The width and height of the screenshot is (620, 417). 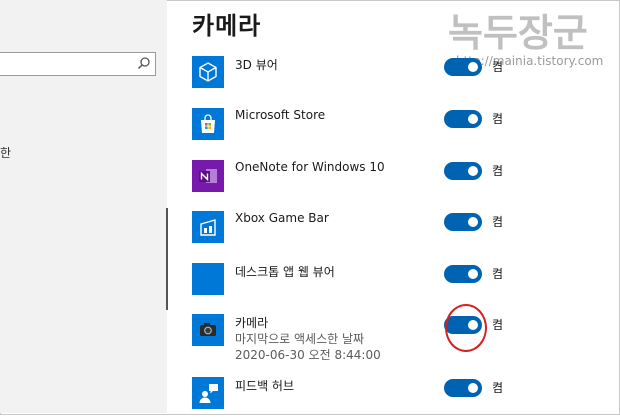 I want to click on last-accessed-time: 2020-06-30 오전 8:44:00, so click(x=308, y=355).